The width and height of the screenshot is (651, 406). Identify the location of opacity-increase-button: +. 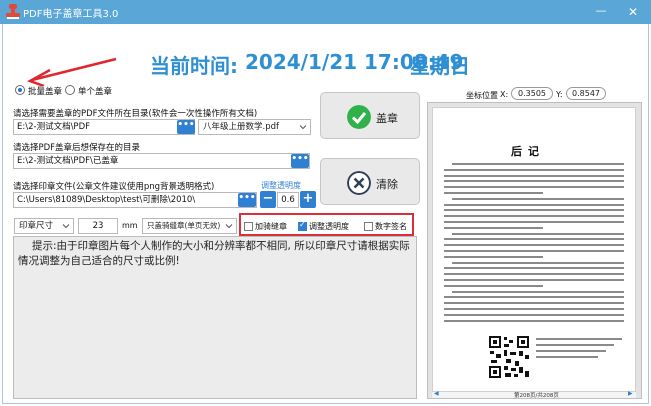
(308, 199).